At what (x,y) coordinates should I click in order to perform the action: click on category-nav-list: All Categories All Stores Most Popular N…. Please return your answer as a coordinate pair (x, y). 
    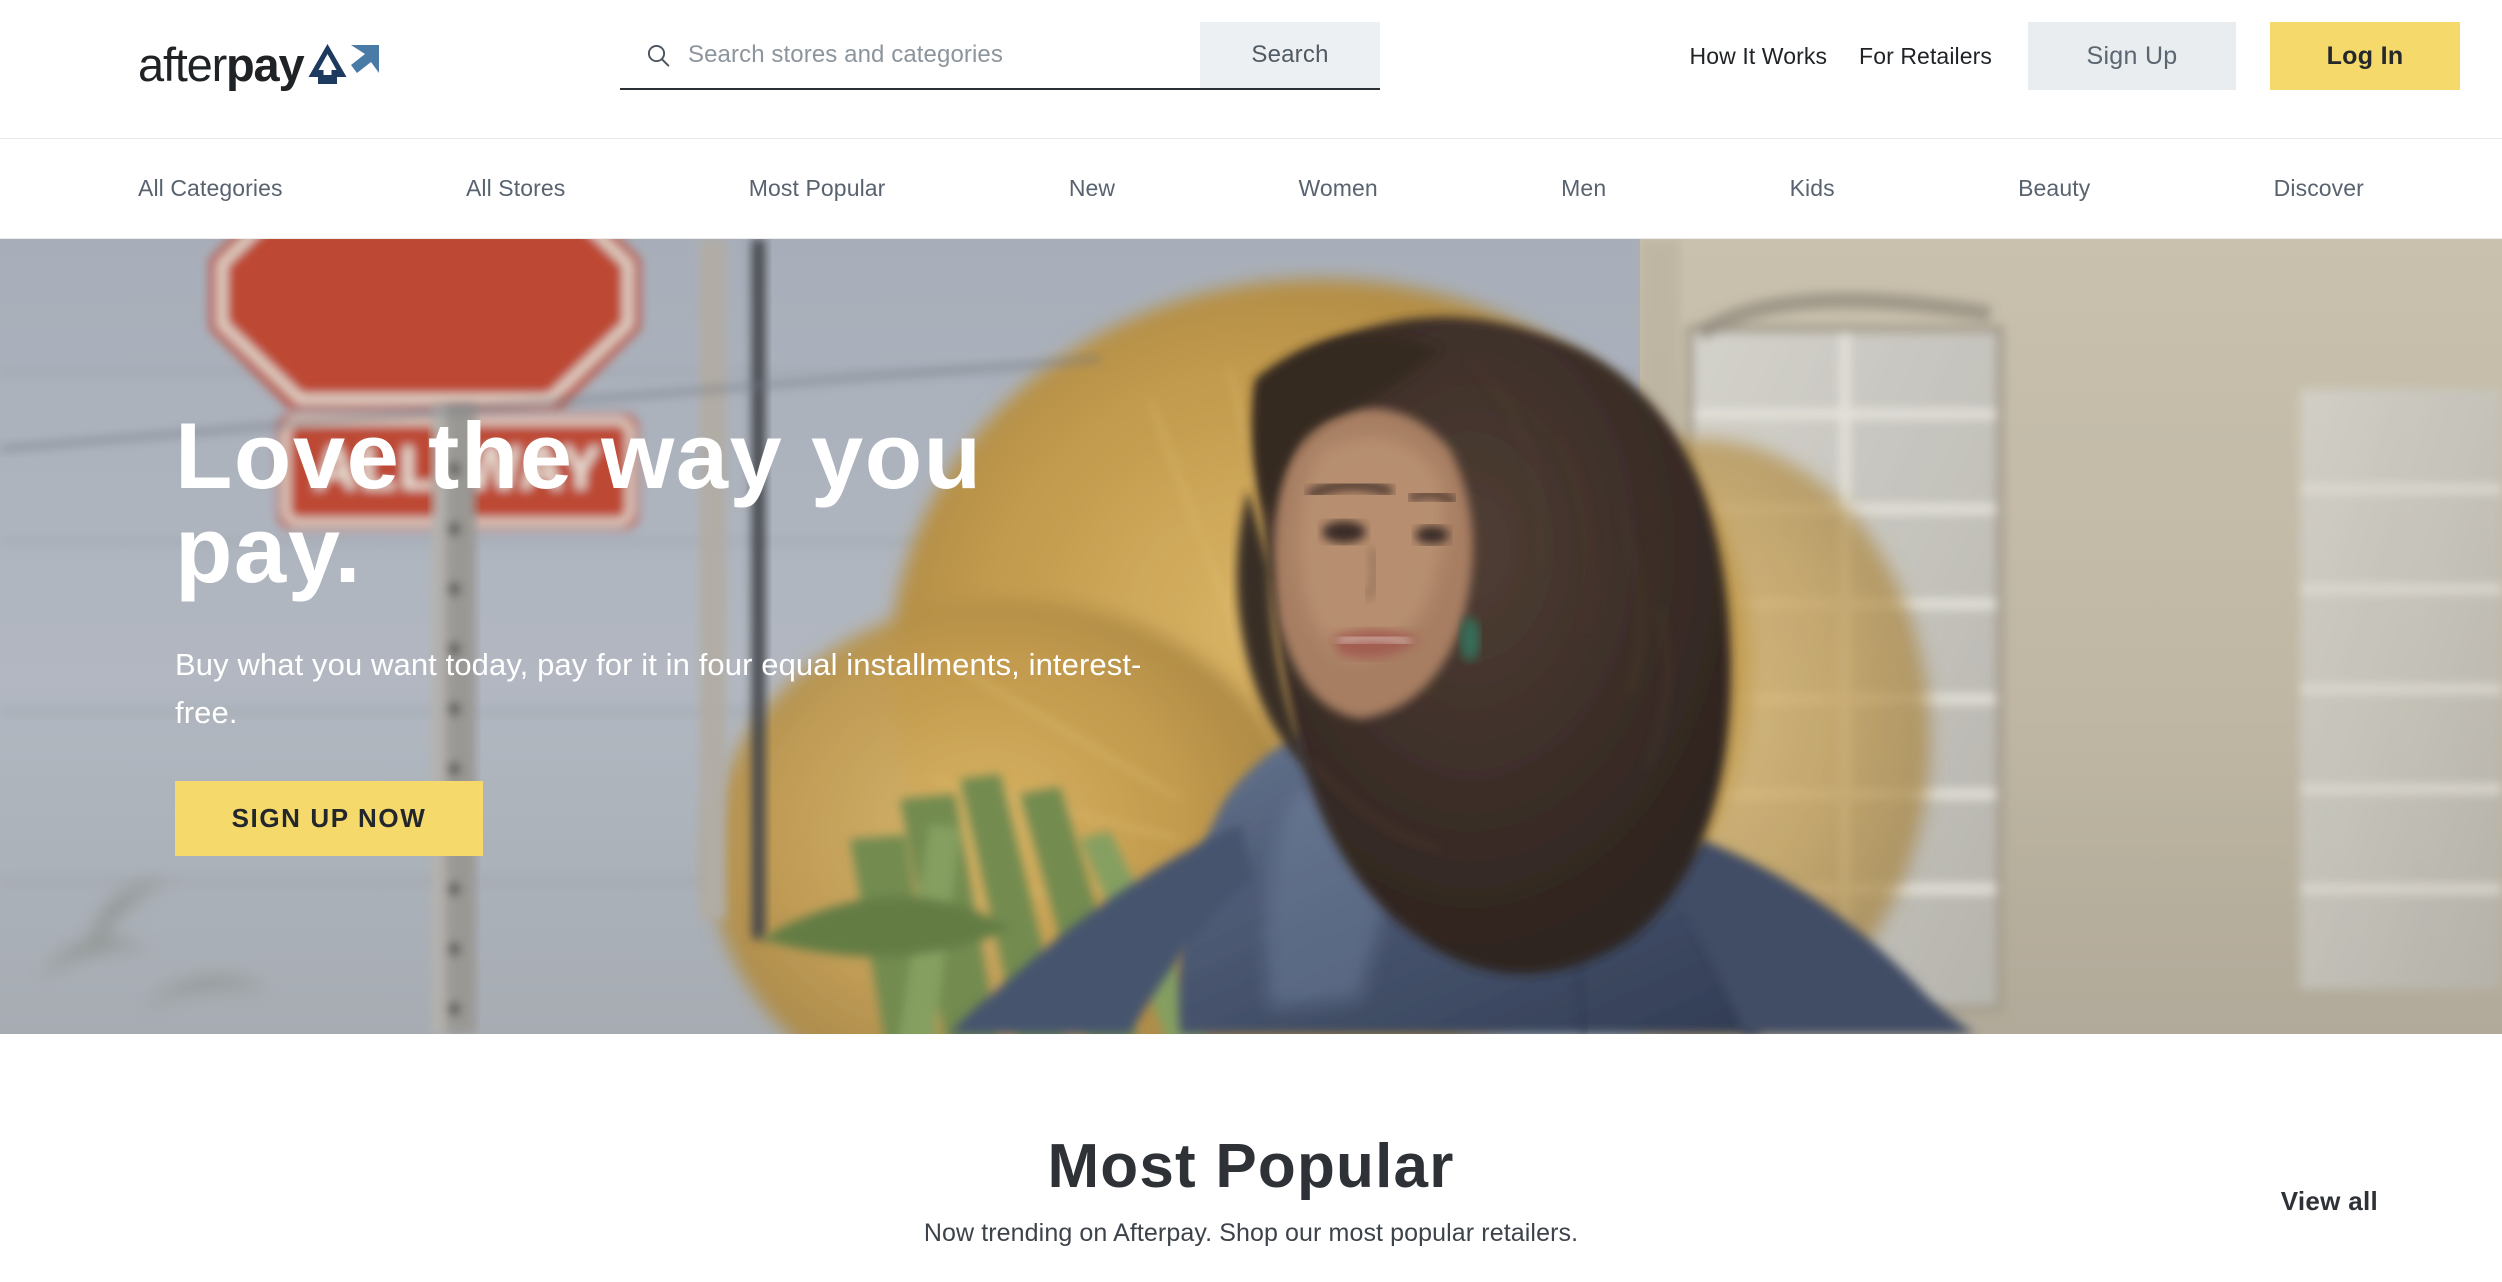
    Looking at the image, I should click on (1251, 188).